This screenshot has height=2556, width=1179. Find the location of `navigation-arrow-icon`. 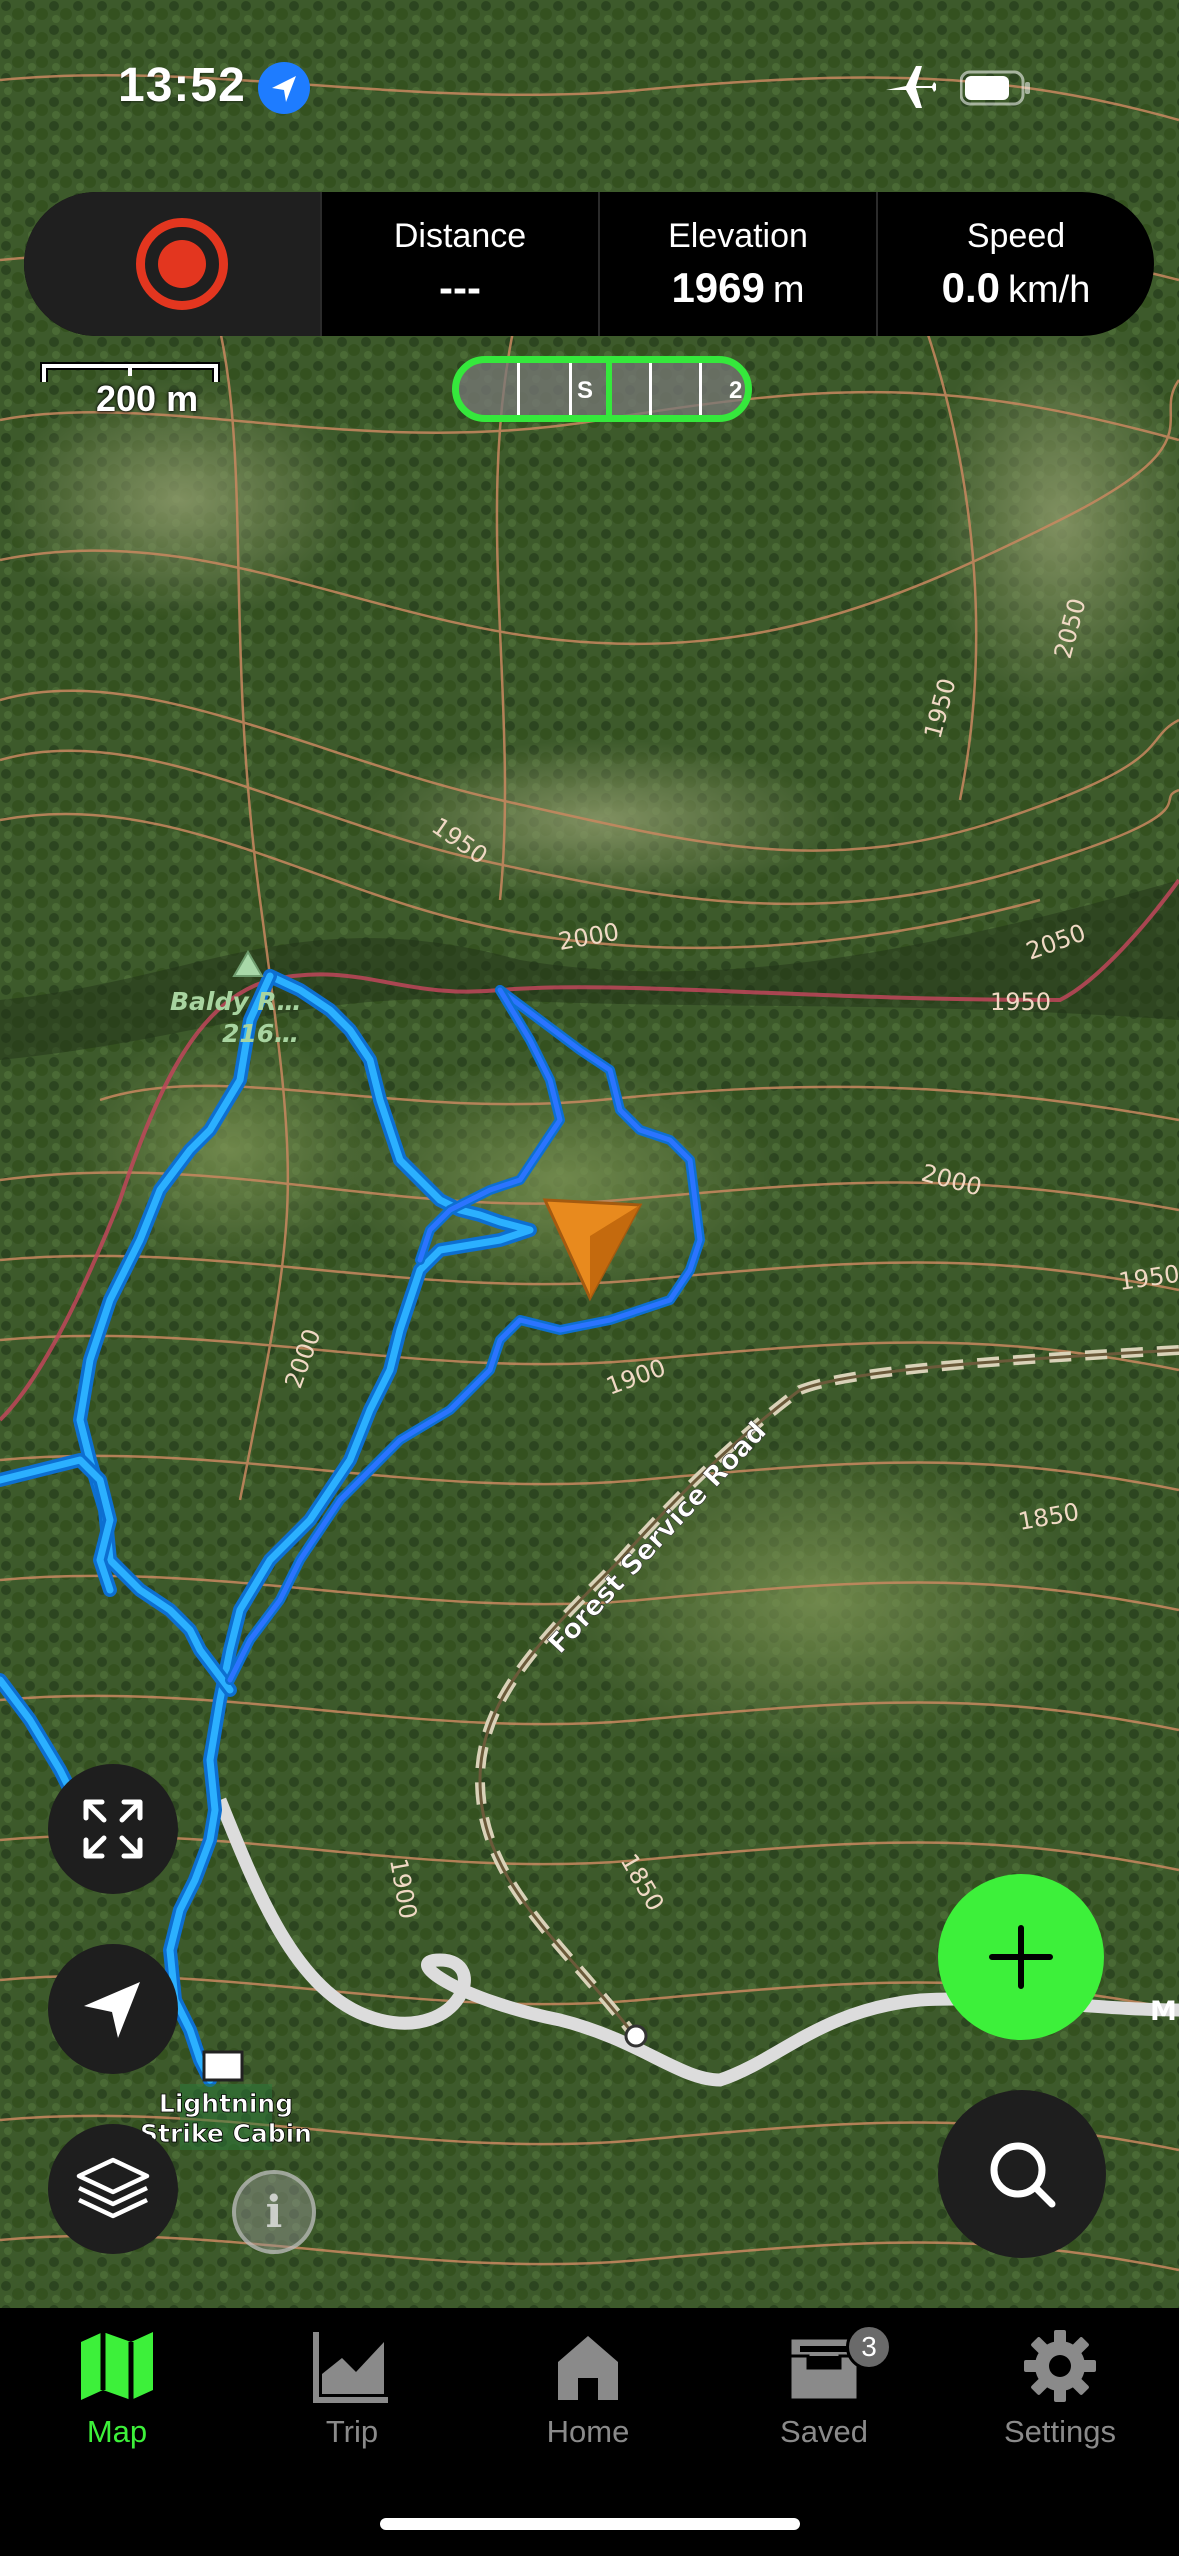

navigation-arrow-icon is located at coordinates (112, 2010).